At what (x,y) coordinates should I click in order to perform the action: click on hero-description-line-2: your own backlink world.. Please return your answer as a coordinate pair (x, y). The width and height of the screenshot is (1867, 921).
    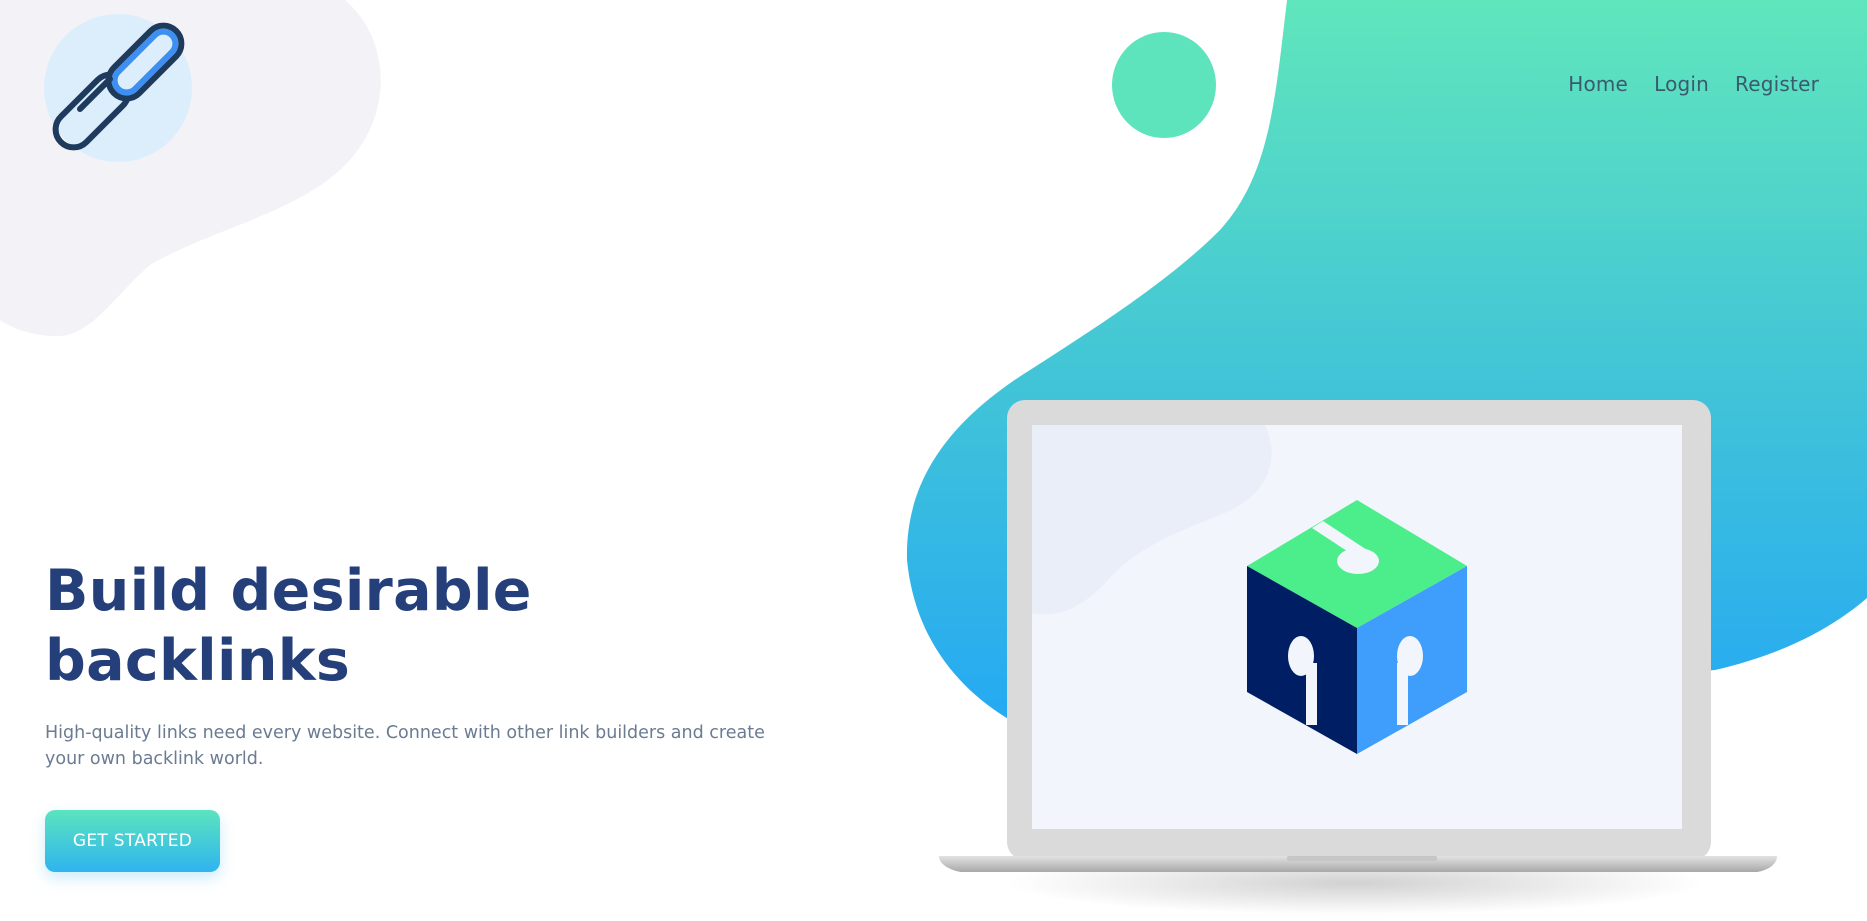
    Looking at the image, I should click on (154, 759).